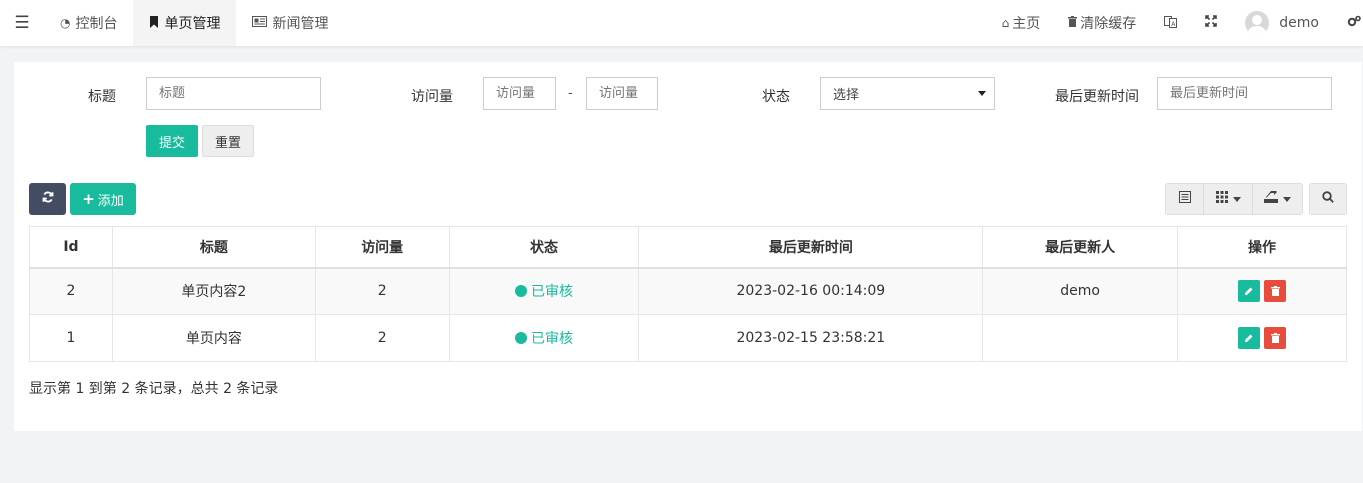 The width and height of the screenshot is (1363, 483). I want to click on dashboard-icon: ◔, so click(65, 23).